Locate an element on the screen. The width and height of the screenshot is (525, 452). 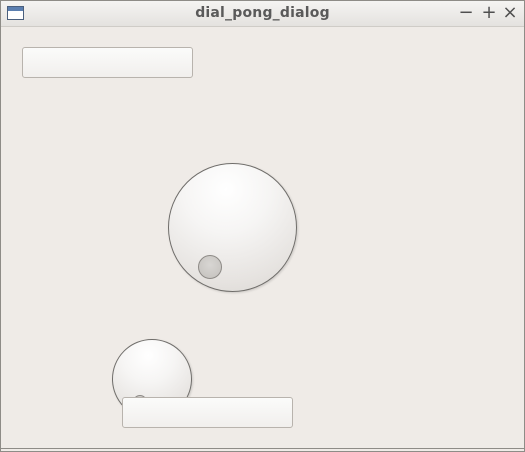
window-bottom-divider is located at coordinates (262, 448).